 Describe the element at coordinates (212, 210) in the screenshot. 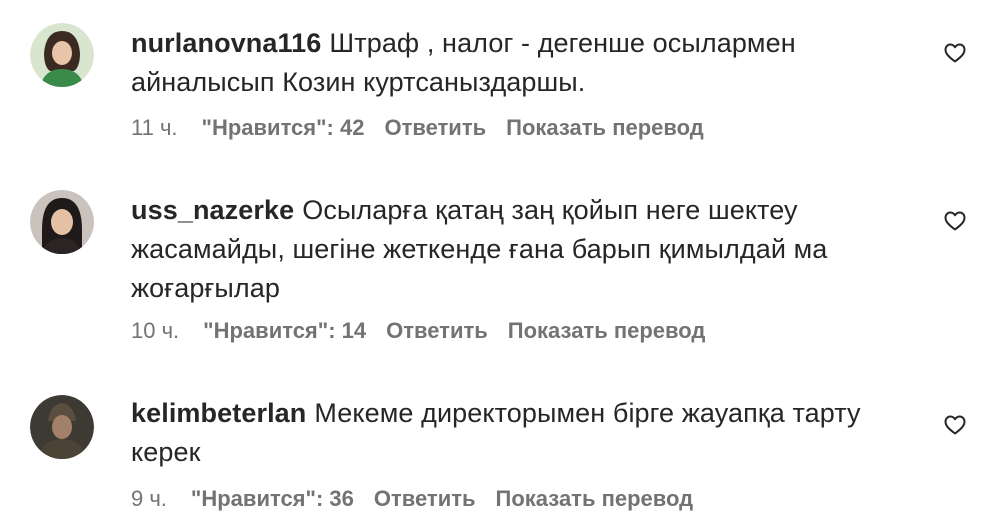

I see `username-link: uss_nazerke` at that location.